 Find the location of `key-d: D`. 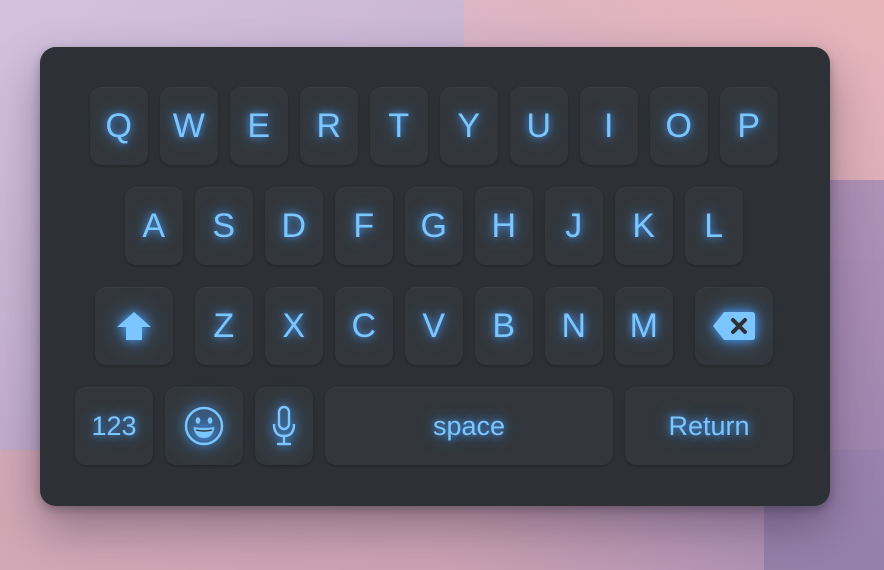

key-d: D is located at coordinates (294, 226).